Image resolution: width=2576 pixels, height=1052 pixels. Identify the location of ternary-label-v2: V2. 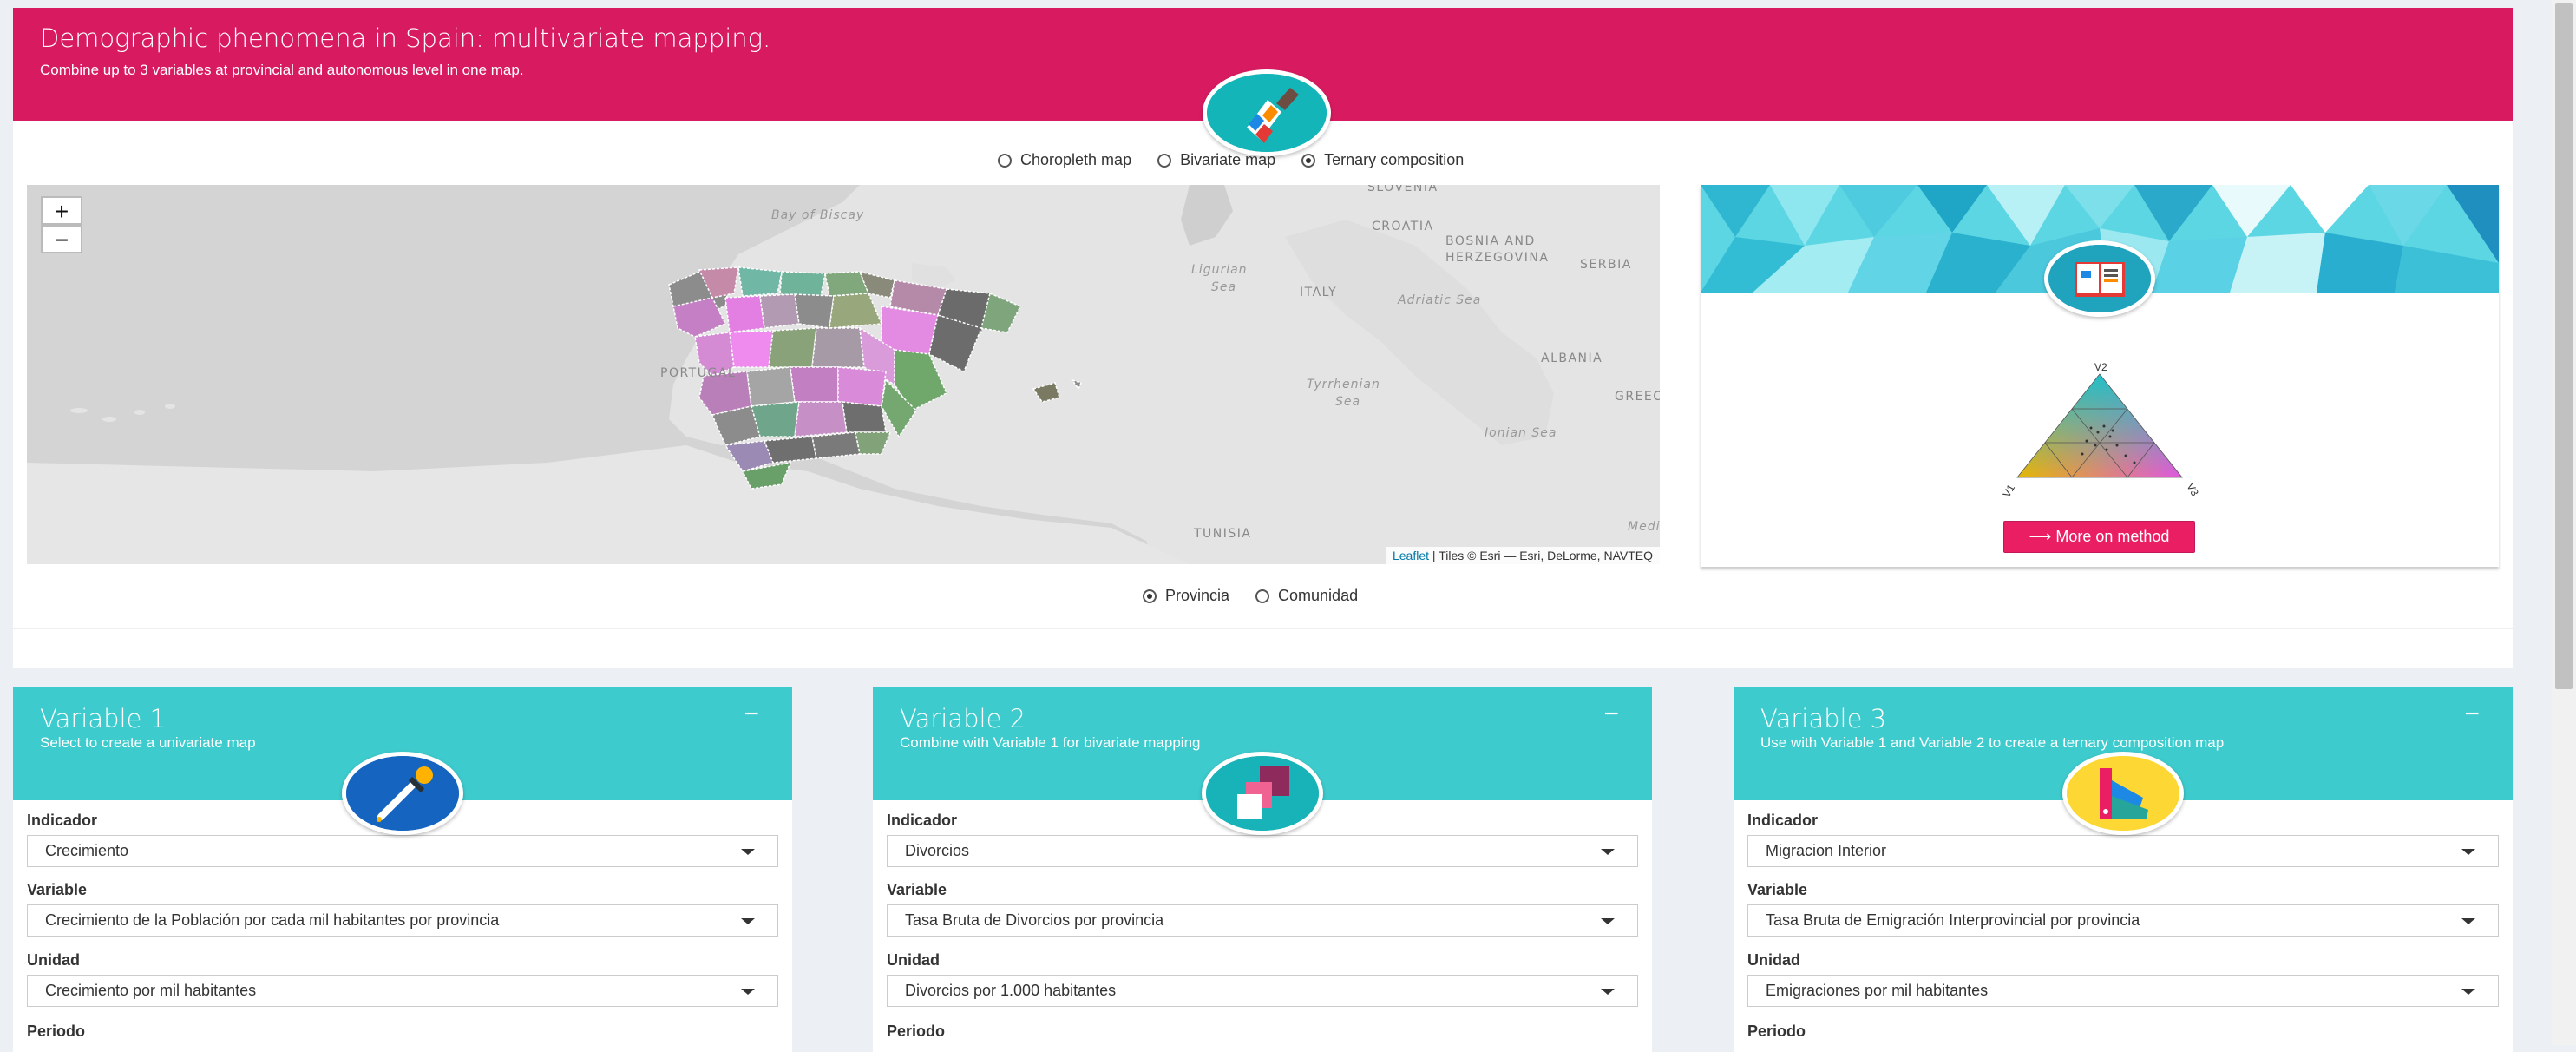
(2100, 367).